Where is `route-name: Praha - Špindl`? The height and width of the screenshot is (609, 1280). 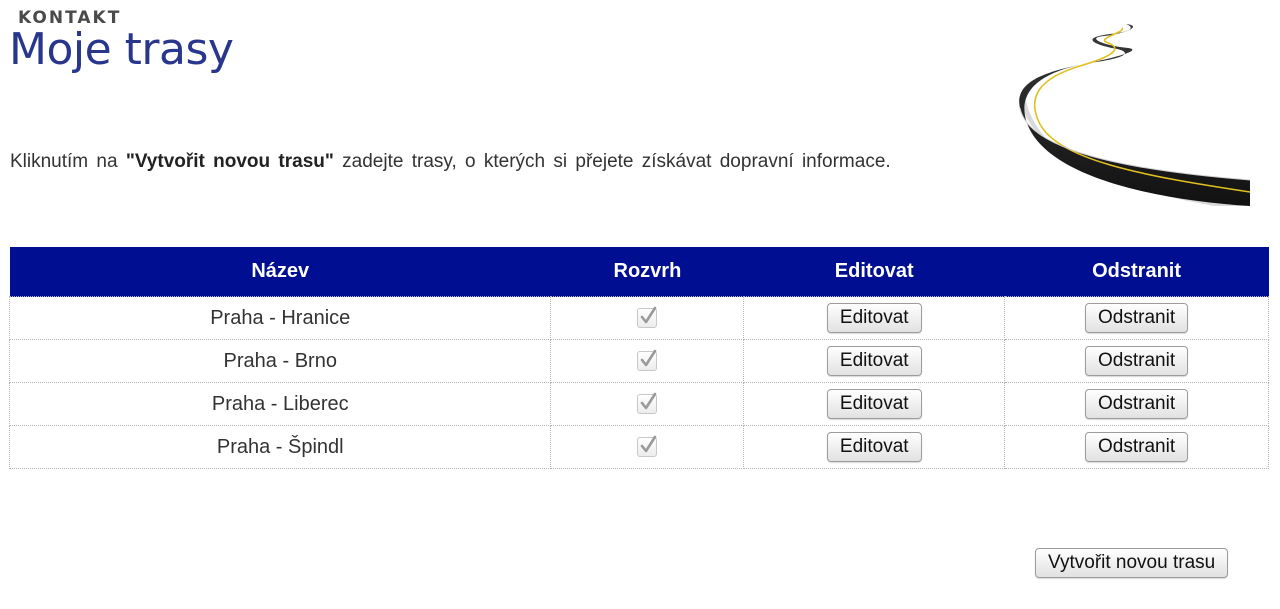
route-name: Praha - Špindl is located at coordinates (280, 447).